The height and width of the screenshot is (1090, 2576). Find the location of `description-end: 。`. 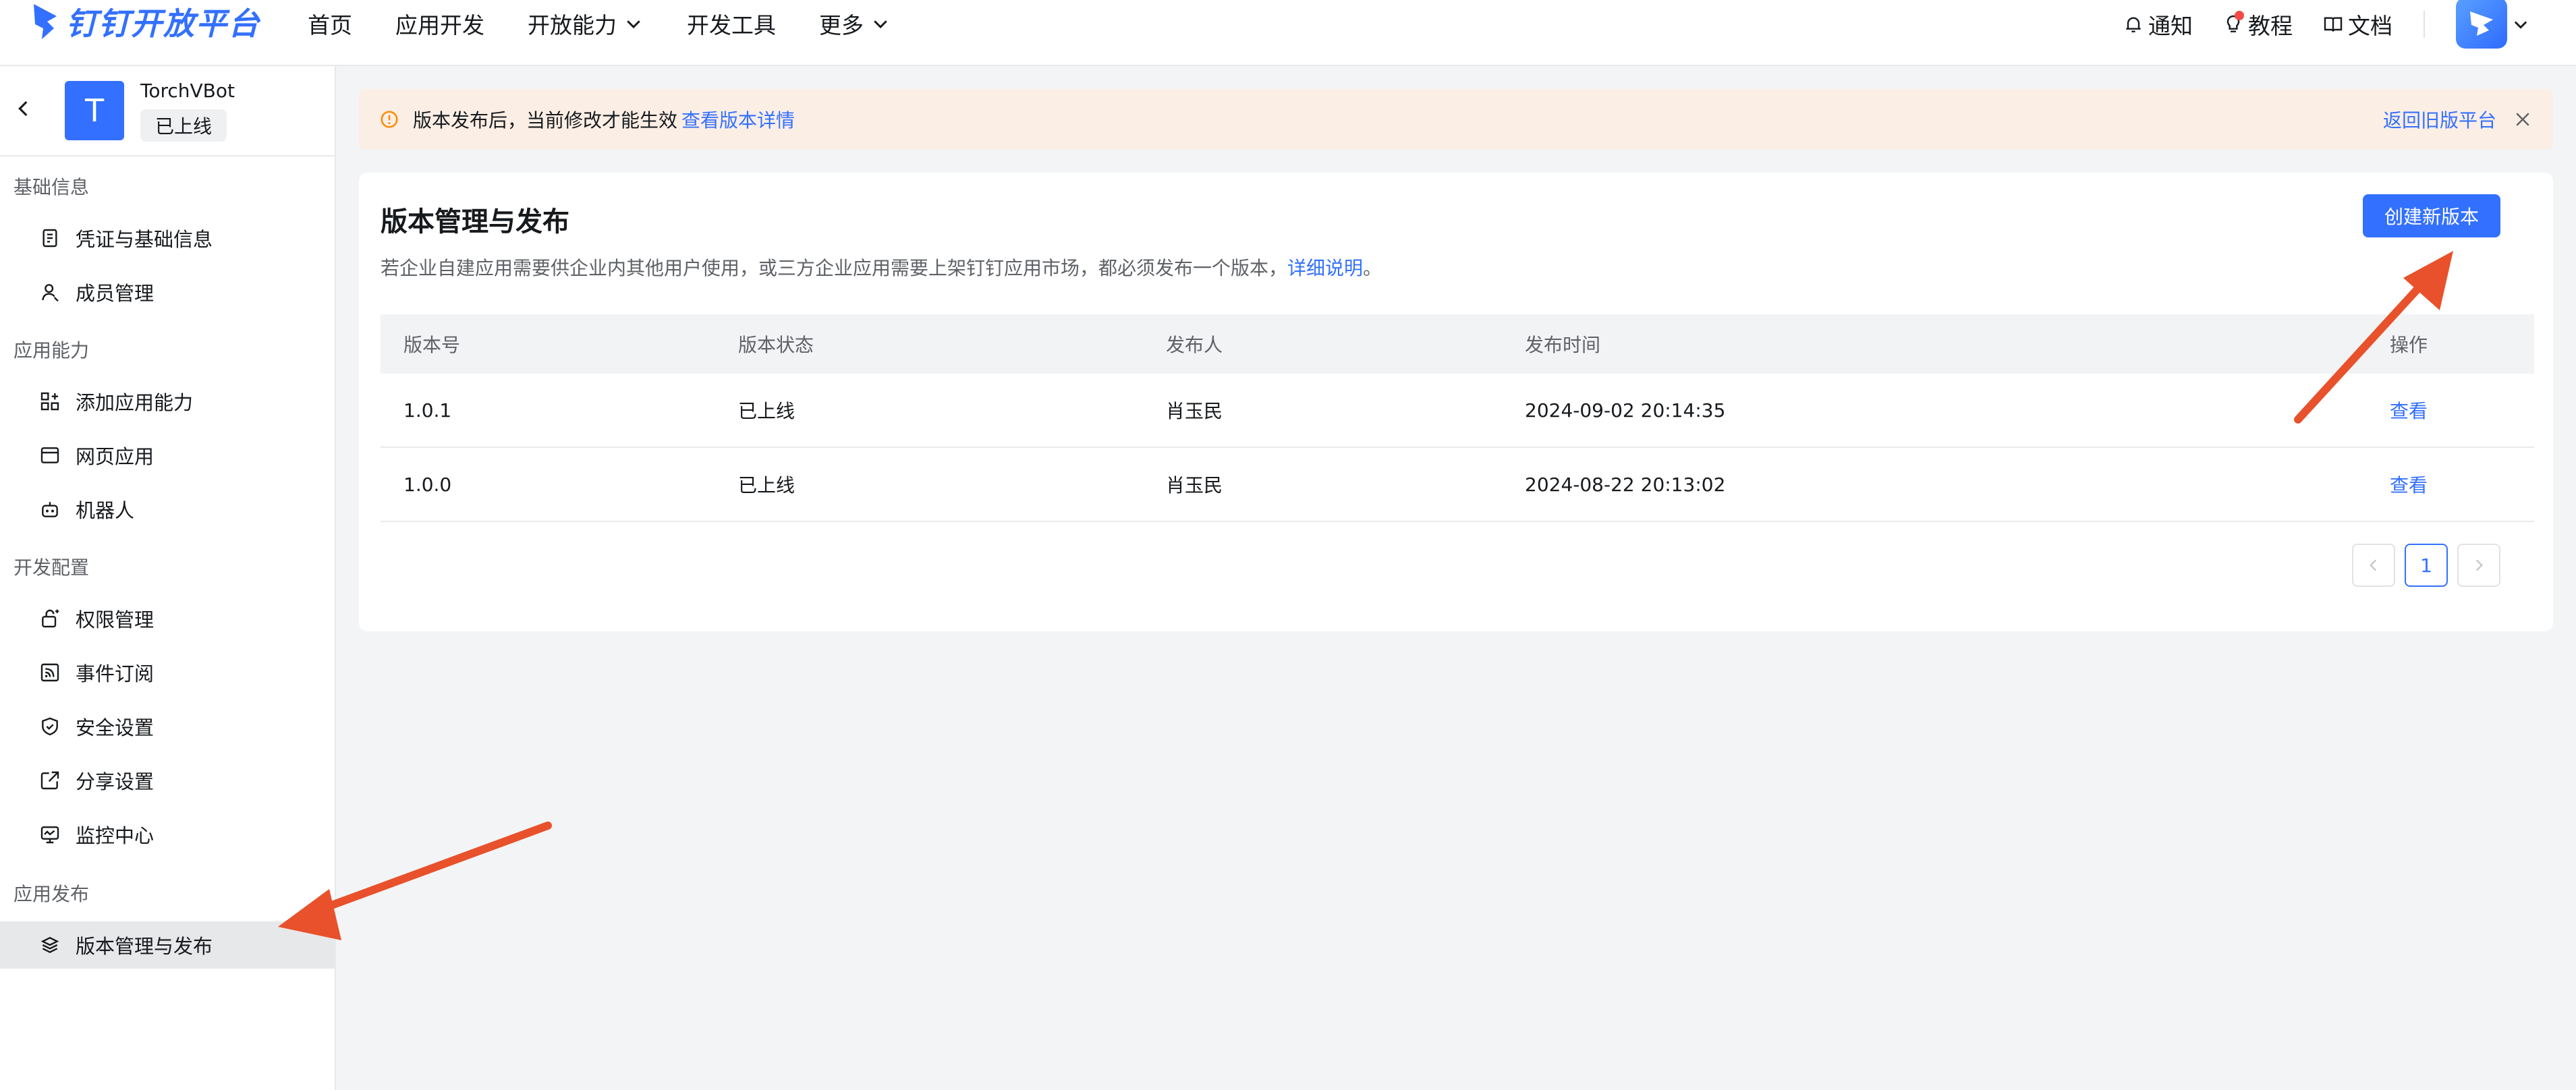

description-end: 。 is located at coordinates (1372, 268).